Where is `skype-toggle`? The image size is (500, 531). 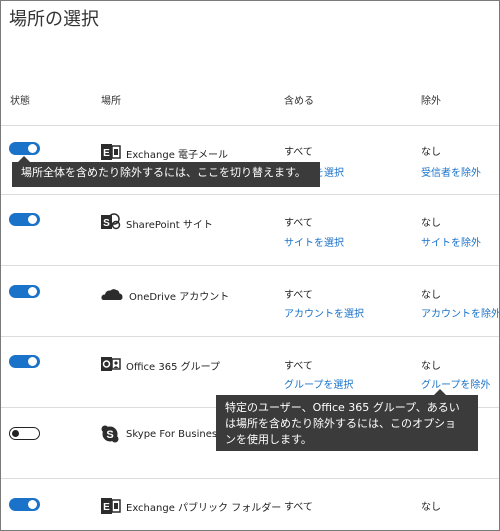
skype-toggle is located at coordinates (24, 433).